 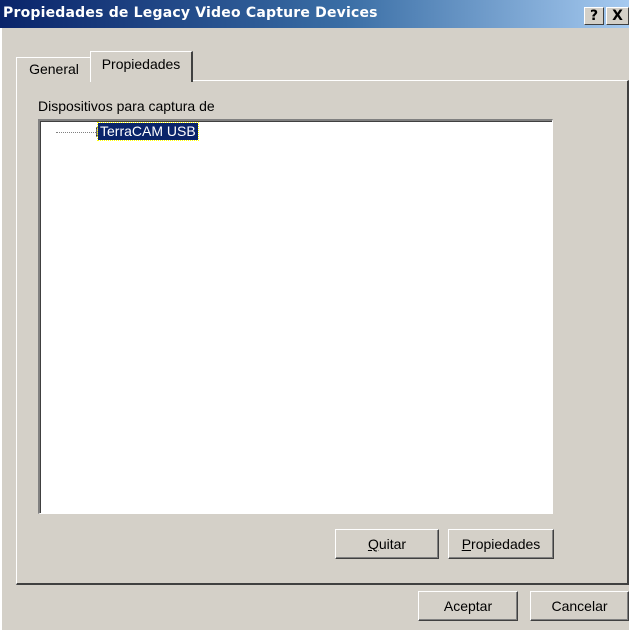 I want to click on tab-propiedades-label: Propiedades, so click(x=141, y=64).